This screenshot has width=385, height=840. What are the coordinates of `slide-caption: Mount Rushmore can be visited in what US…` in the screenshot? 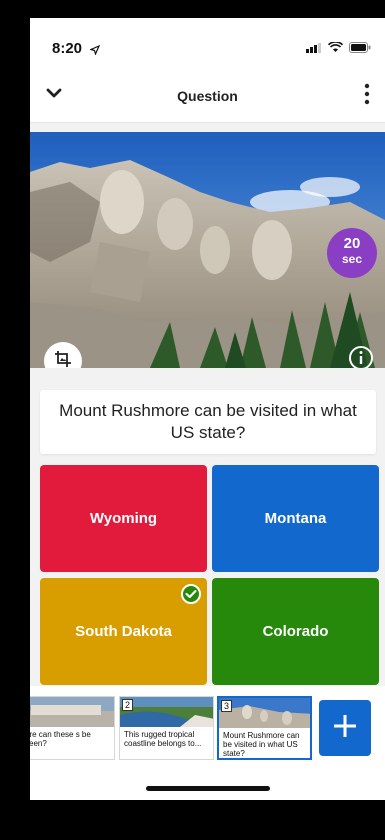 It's located at (261, 744).